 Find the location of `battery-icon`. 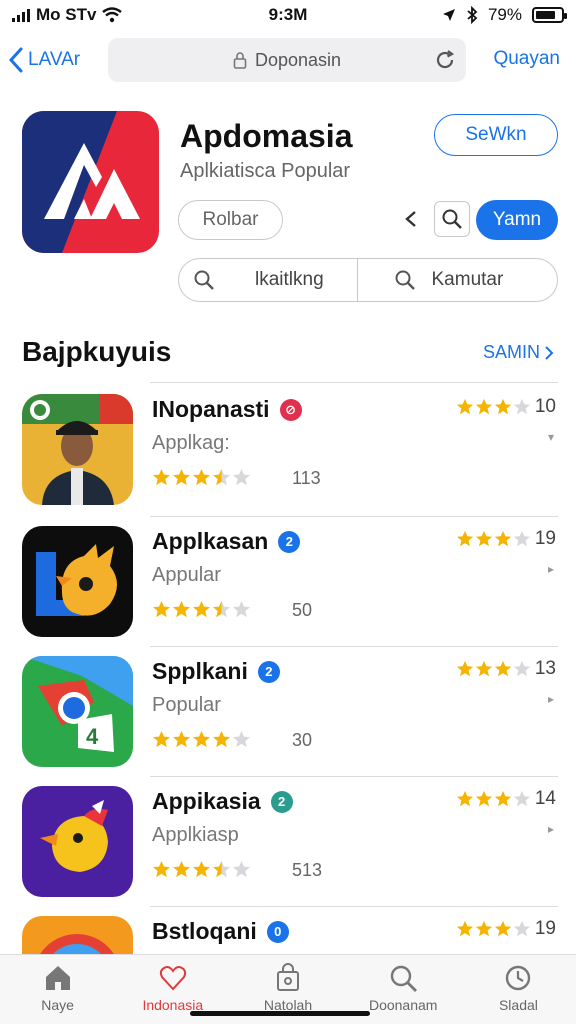

battery-icon is located at coordinates (549, 15).